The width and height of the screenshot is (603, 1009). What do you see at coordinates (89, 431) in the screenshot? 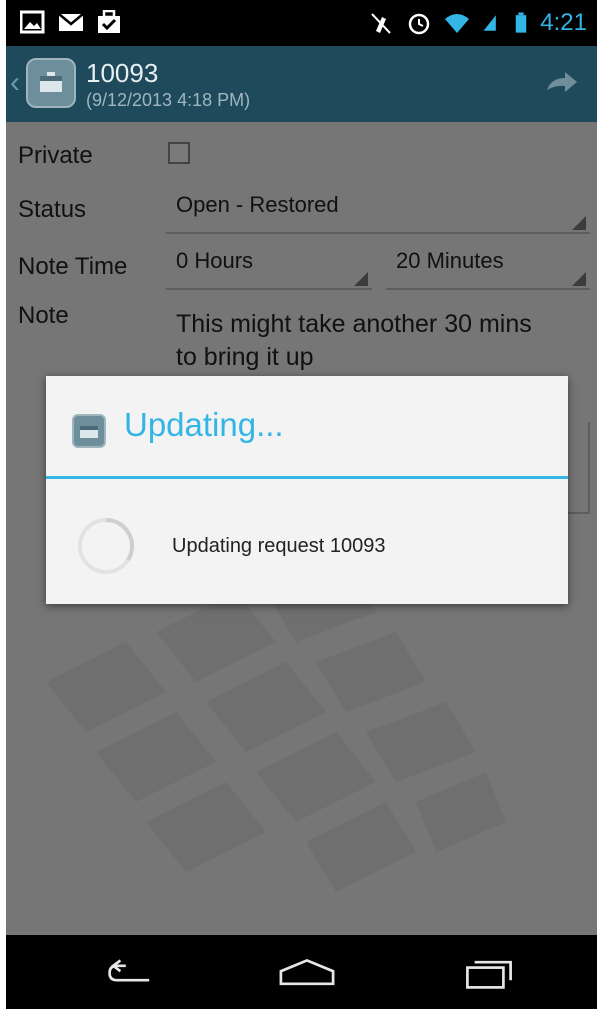
I see `app-icon` at bounding box center [89, 431].